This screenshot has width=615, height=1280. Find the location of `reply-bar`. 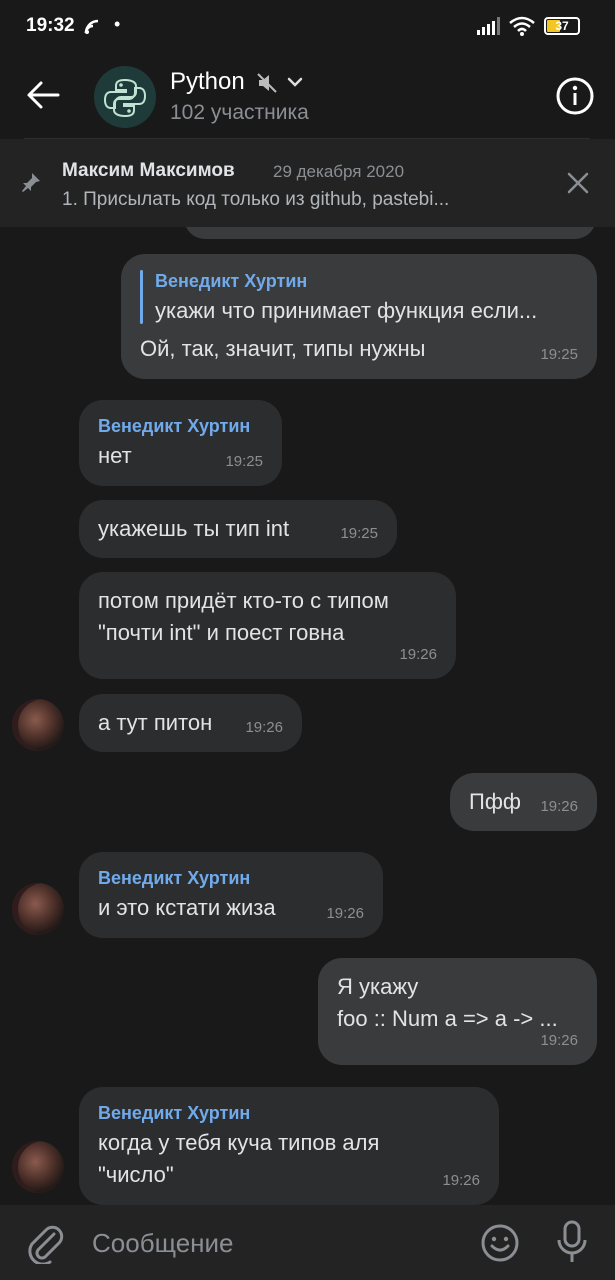

reply-bar is located at coordinates (141, 297).